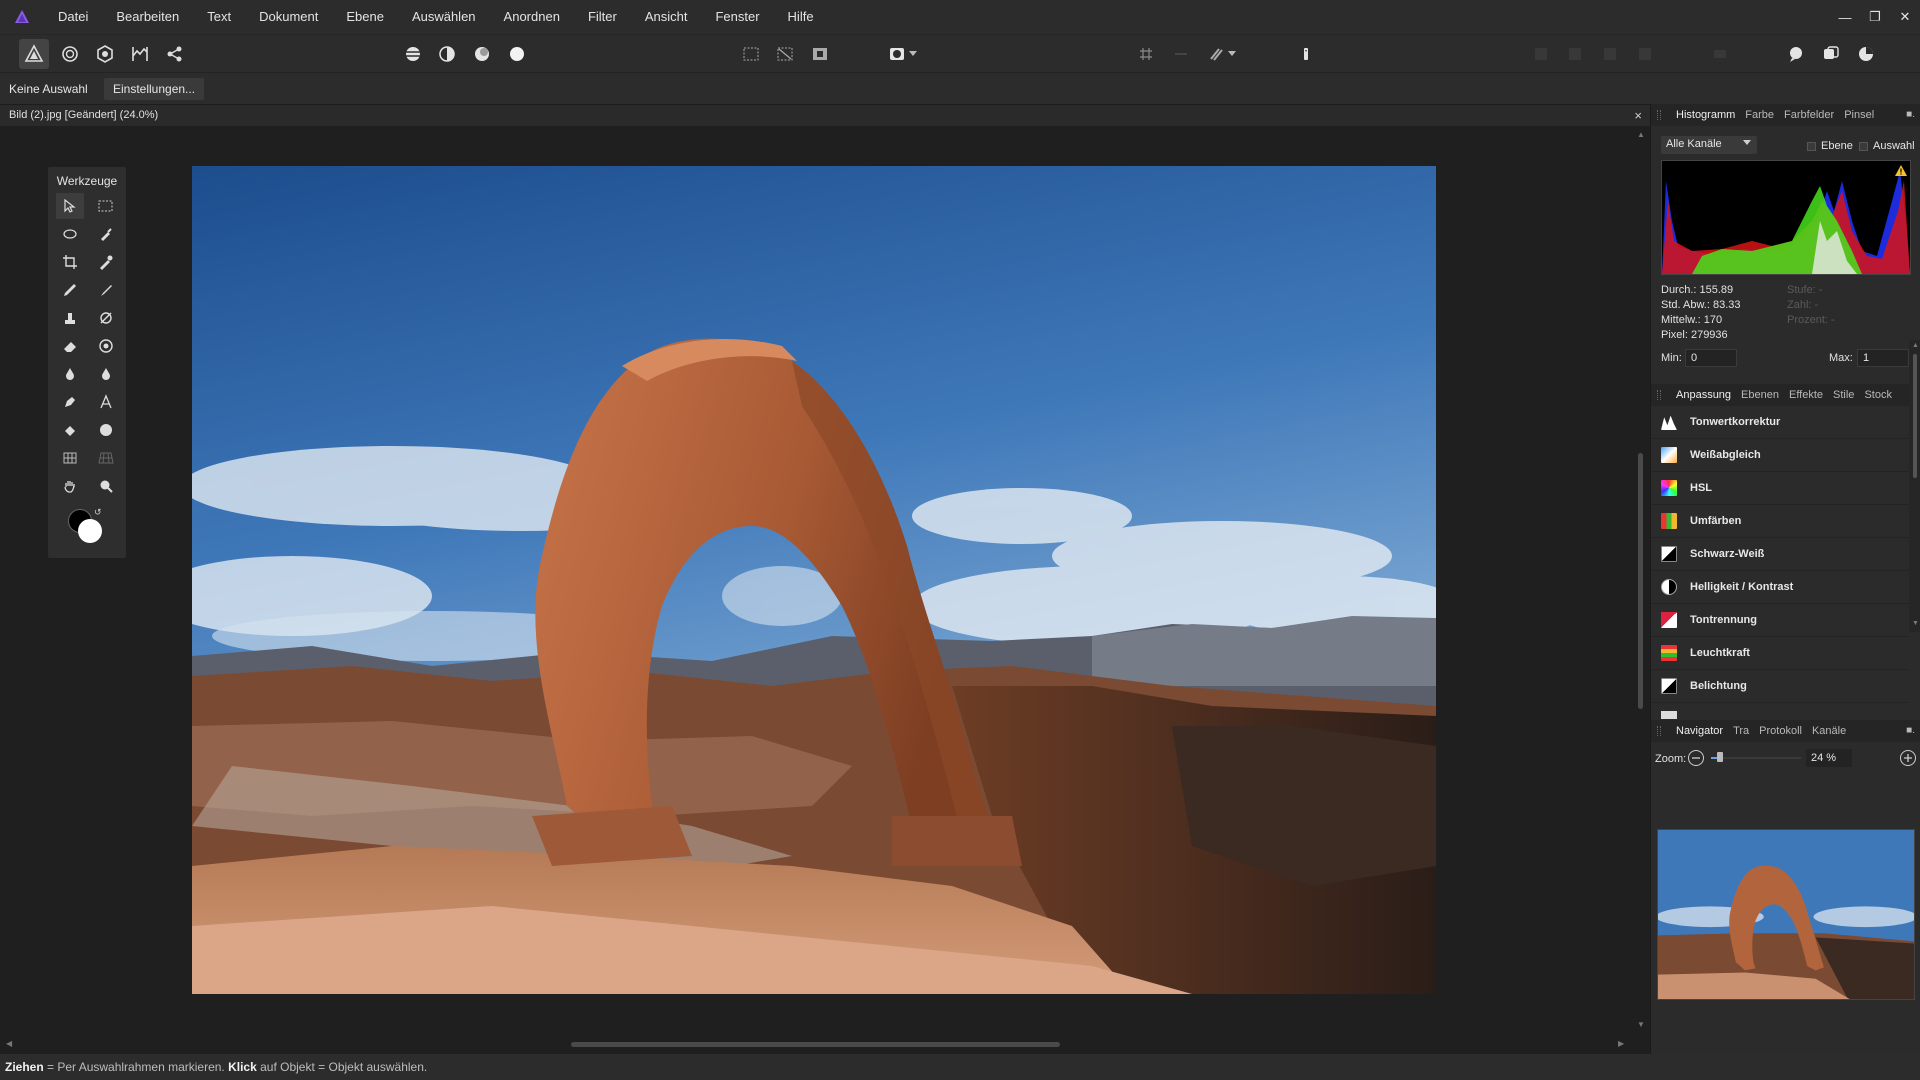  I want to click on assistant-icon, so click(1796, 54).